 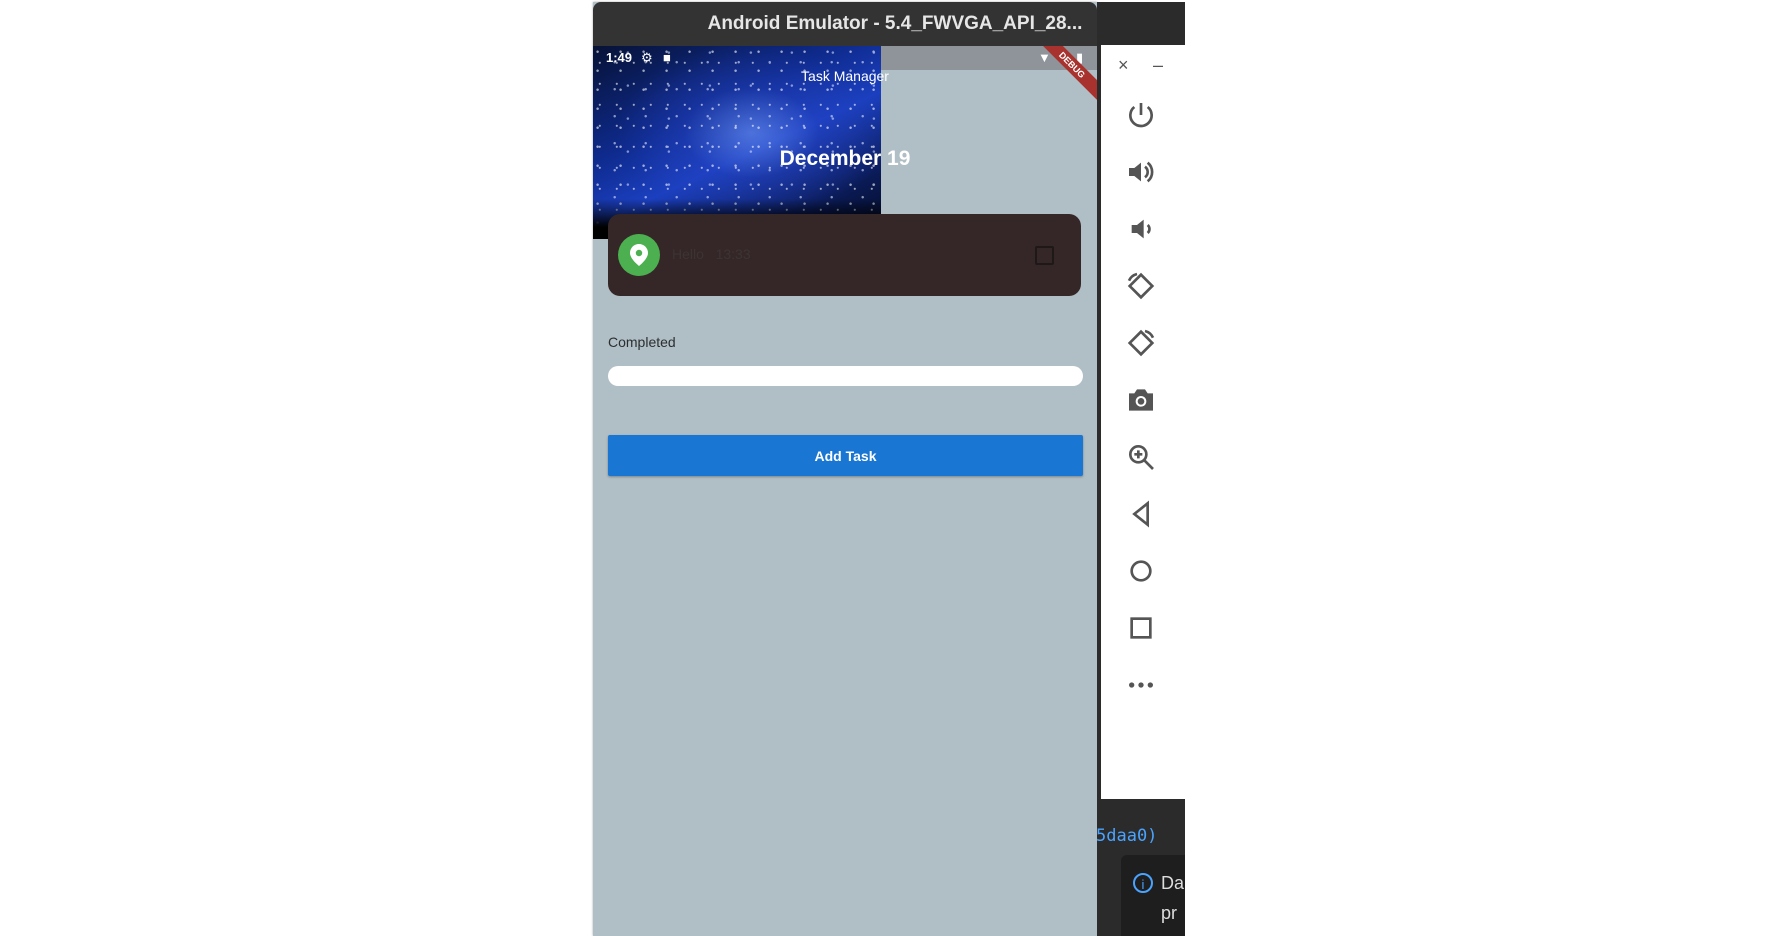 I want to click on power-icon, so click(x=1141, y=115).